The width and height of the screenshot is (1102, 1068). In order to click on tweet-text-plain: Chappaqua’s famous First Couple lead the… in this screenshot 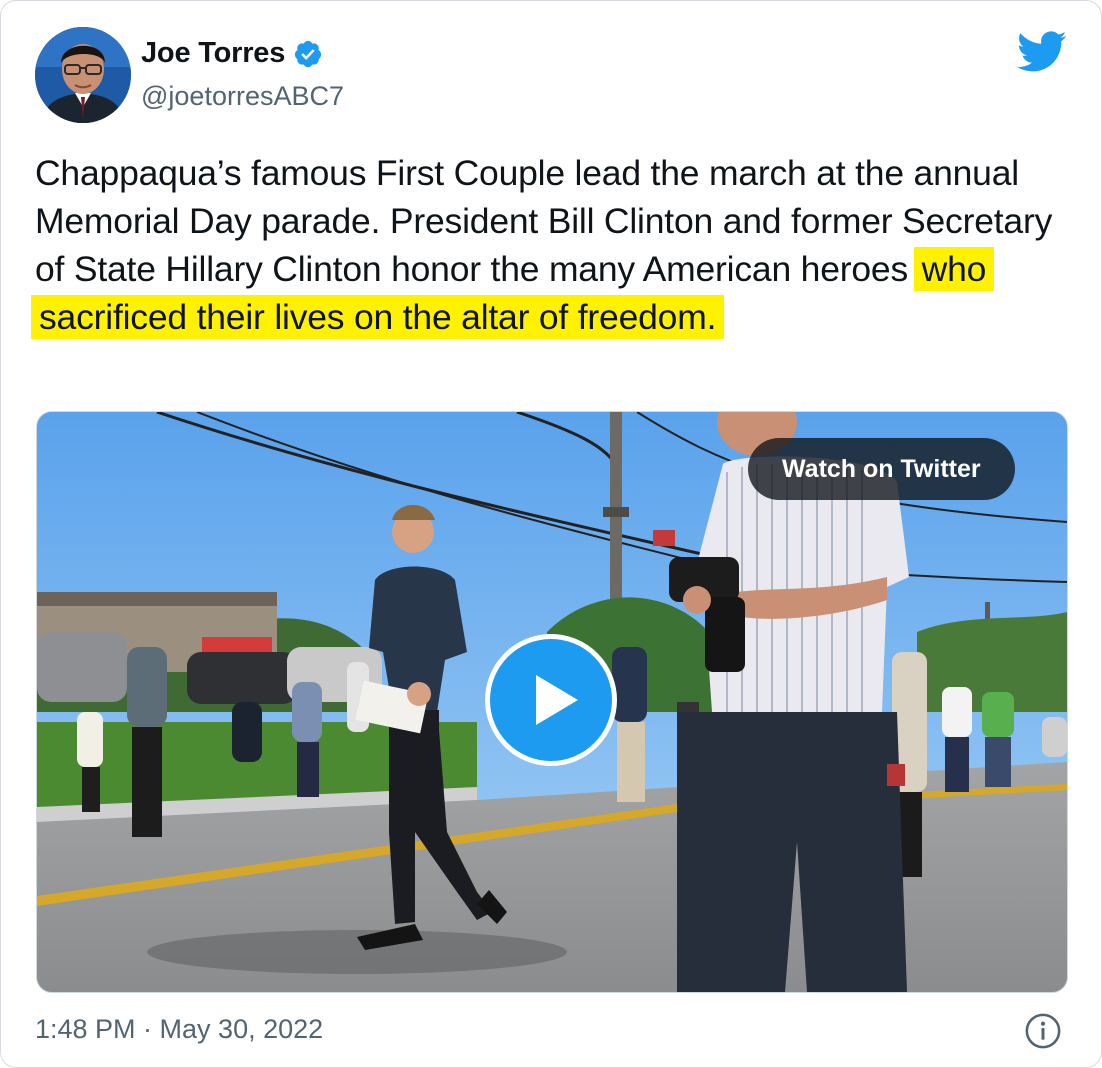, I will do `click(544, 221)`.